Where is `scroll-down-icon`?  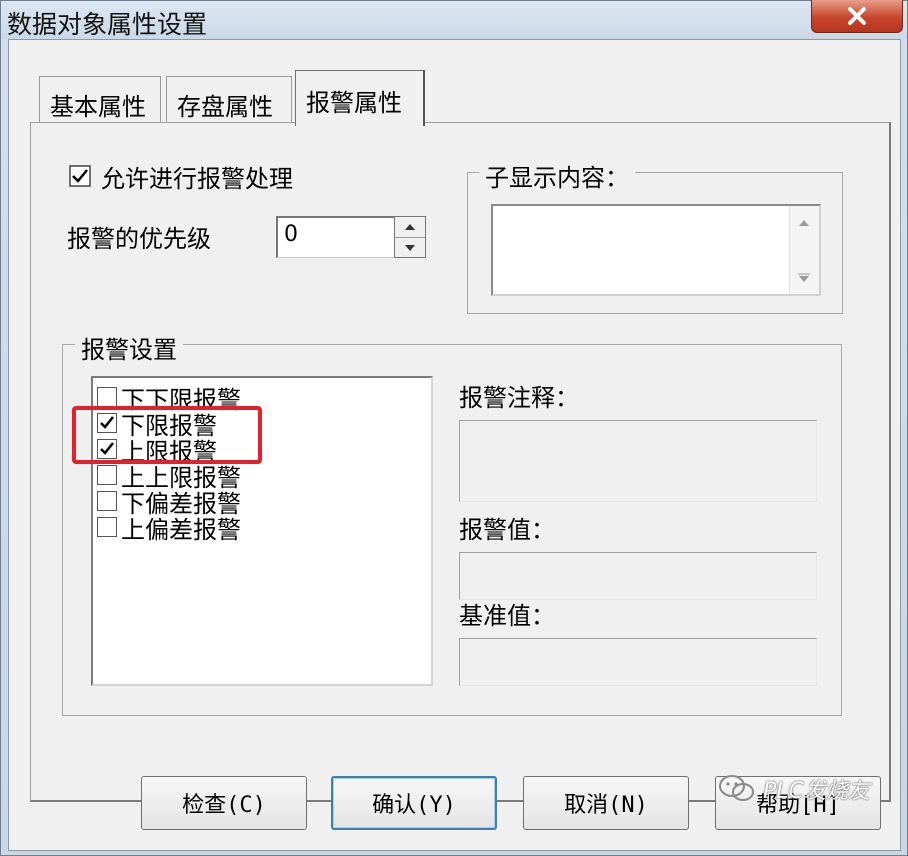
scroll-down-icon is located at coordinates (804, 279).